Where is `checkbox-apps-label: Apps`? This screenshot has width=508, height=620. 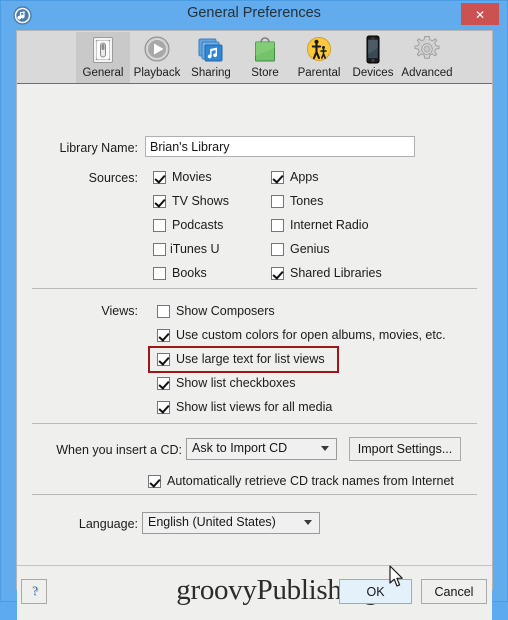 checkbox-apps-label: Apps is located at coordinates (304, 177).